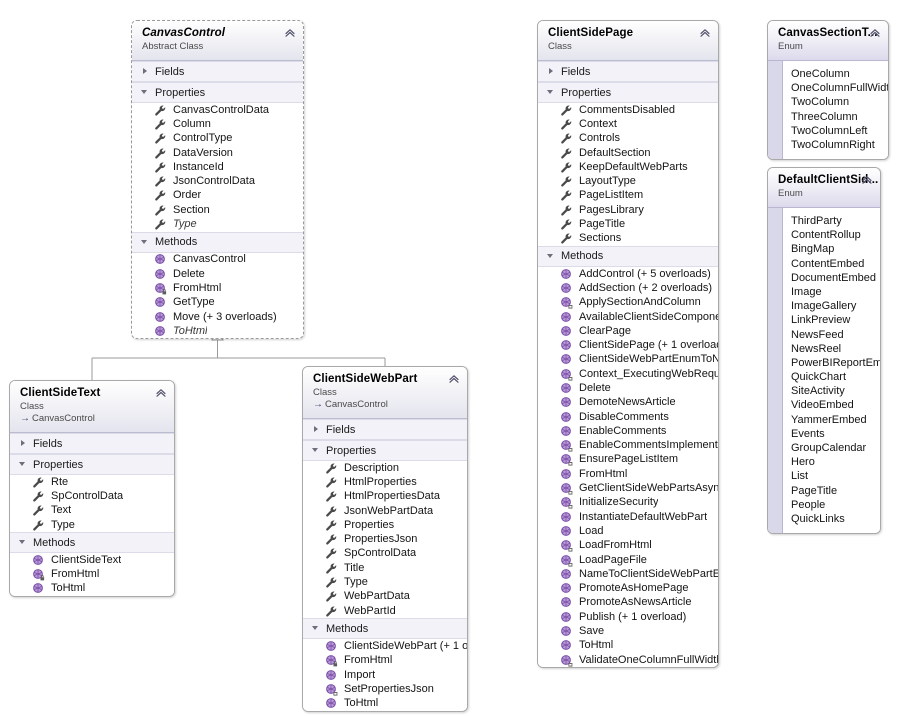 This screenshot has width=899, height=716. What do you see at coordinates (628, 288) in the screenshot?
I see `member-row: AddSection (+ 2 overloads)` at bounding box center [628, 288].